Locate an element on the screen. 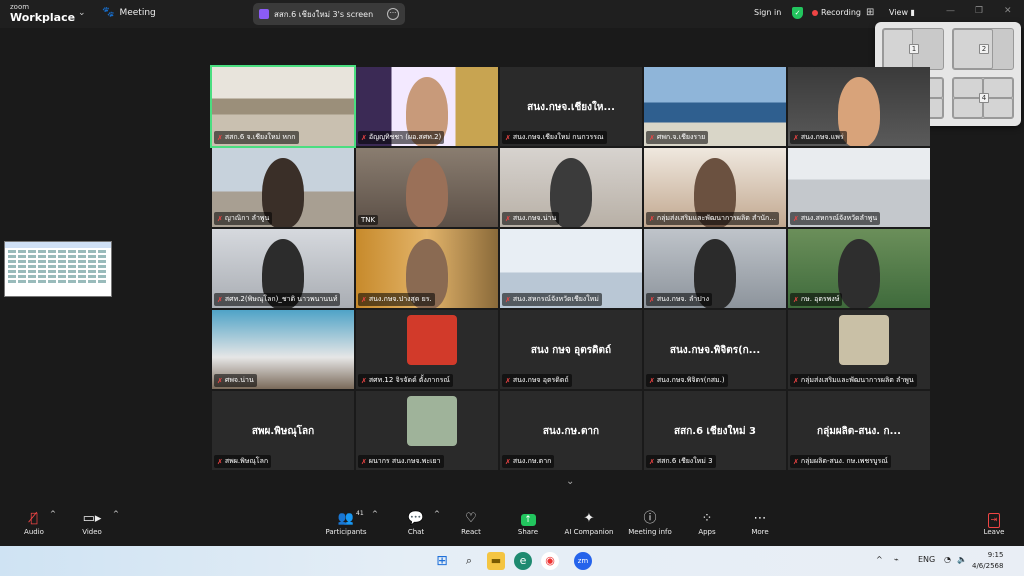  react-button: ♡ React is located at coordinates (471, 523).